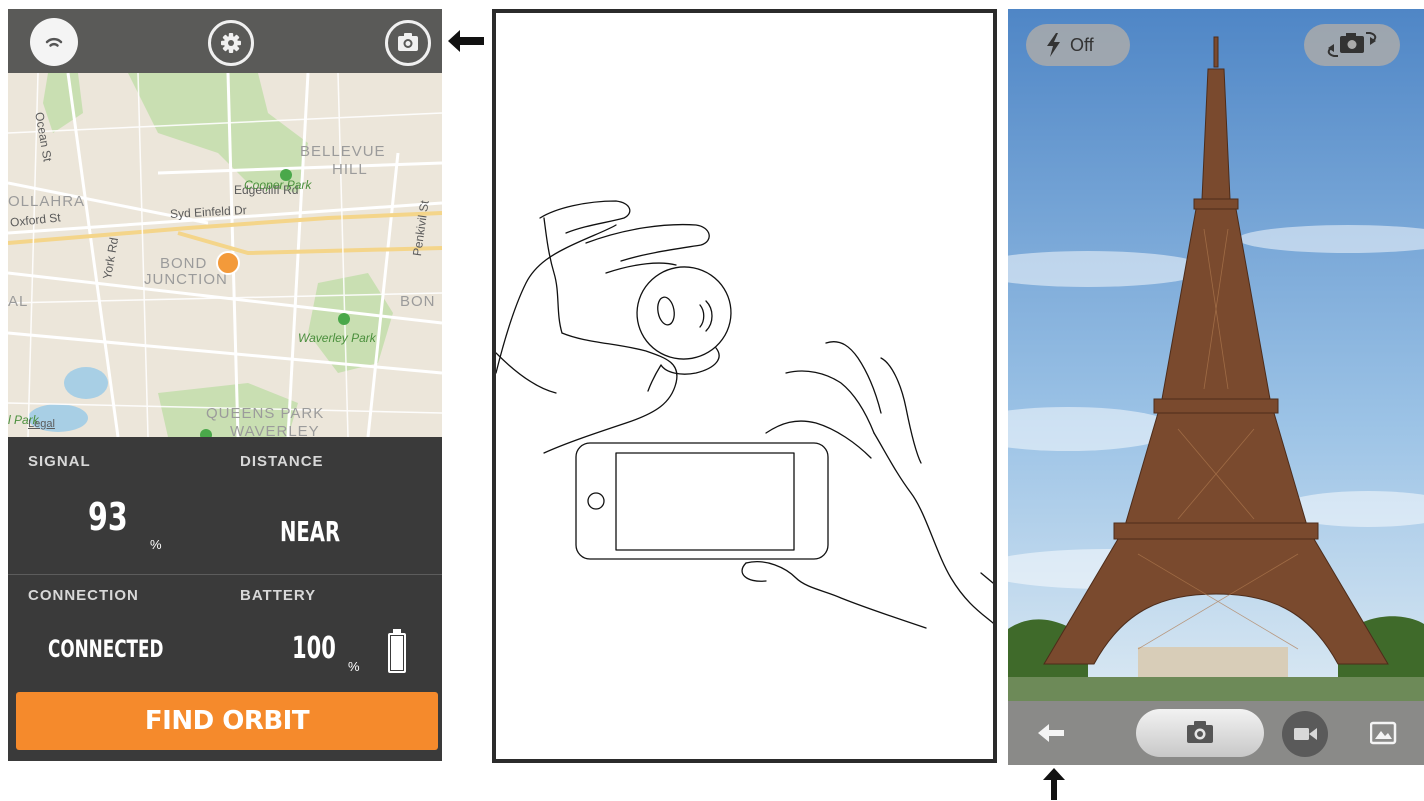  I want to click on switch-camera-icon, so click(1352, 44).